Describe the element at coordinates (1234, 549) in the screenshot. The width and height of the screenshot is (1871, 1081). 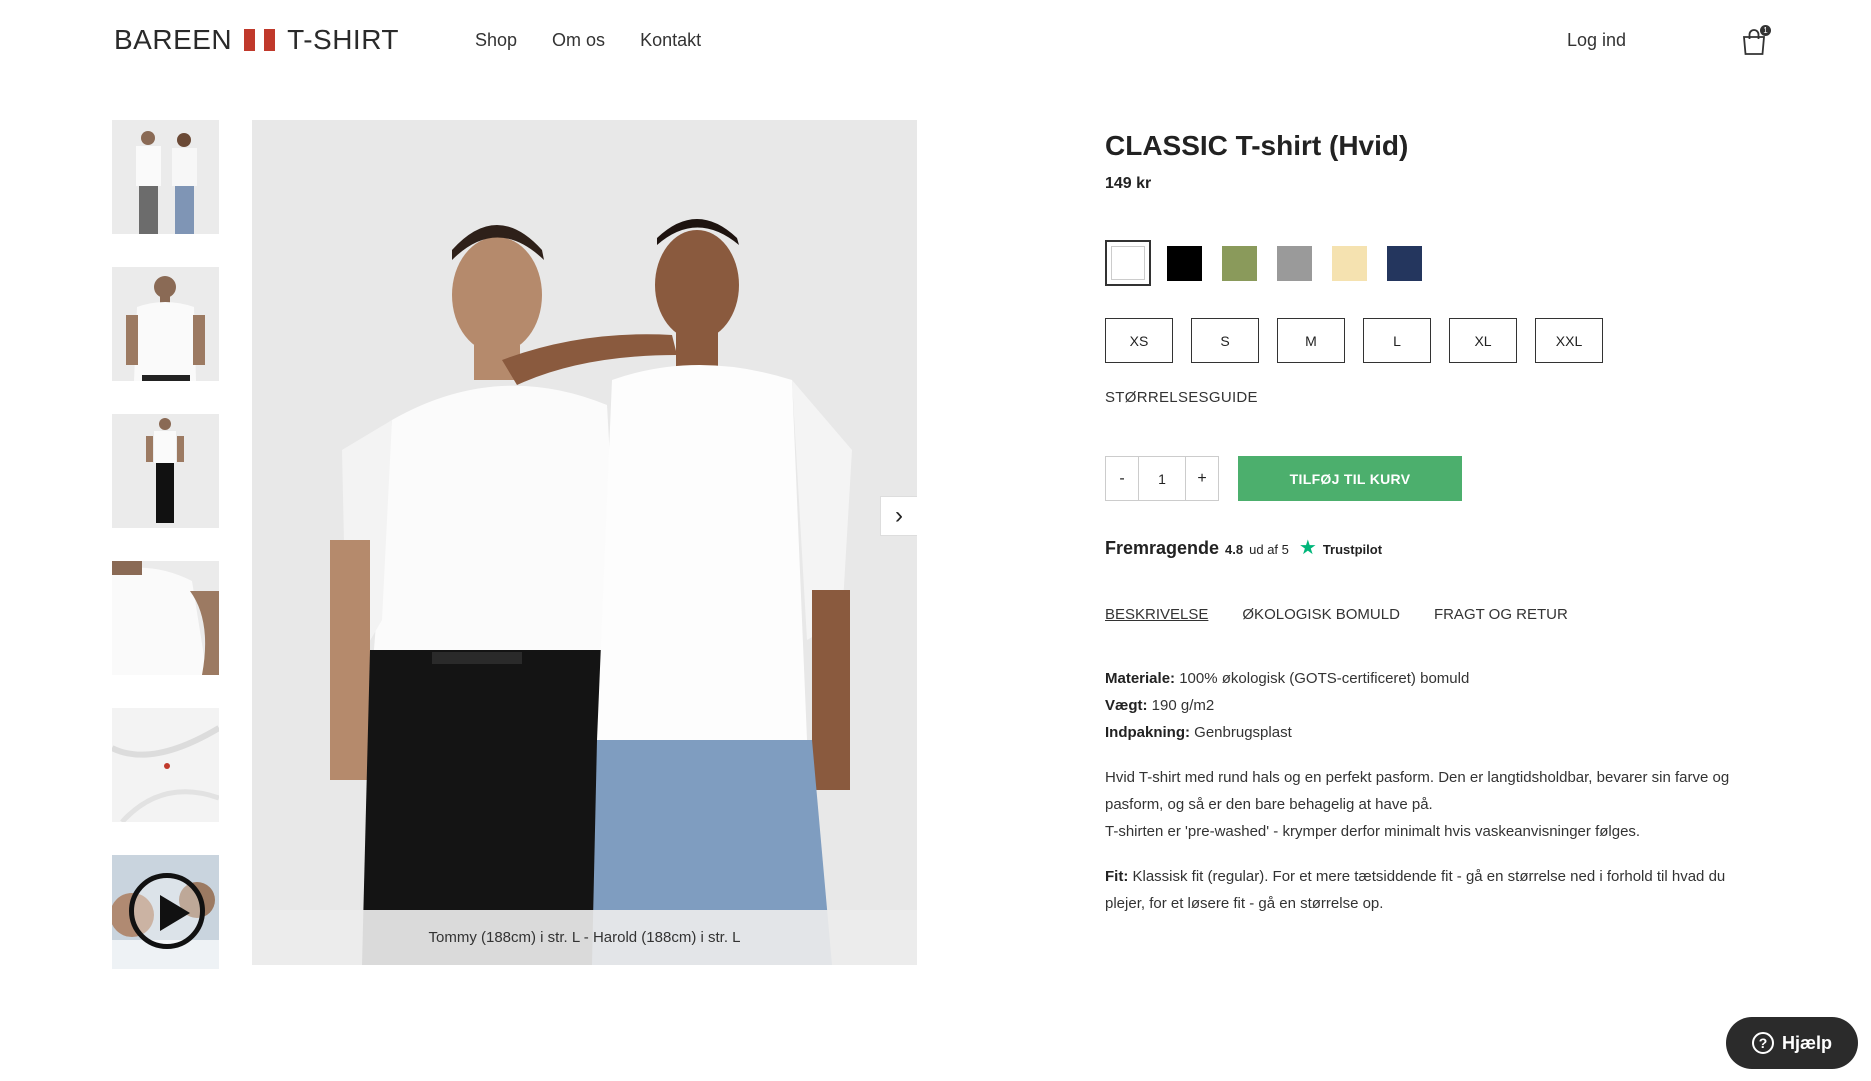
I see `rating-score: 4.8` at that location.